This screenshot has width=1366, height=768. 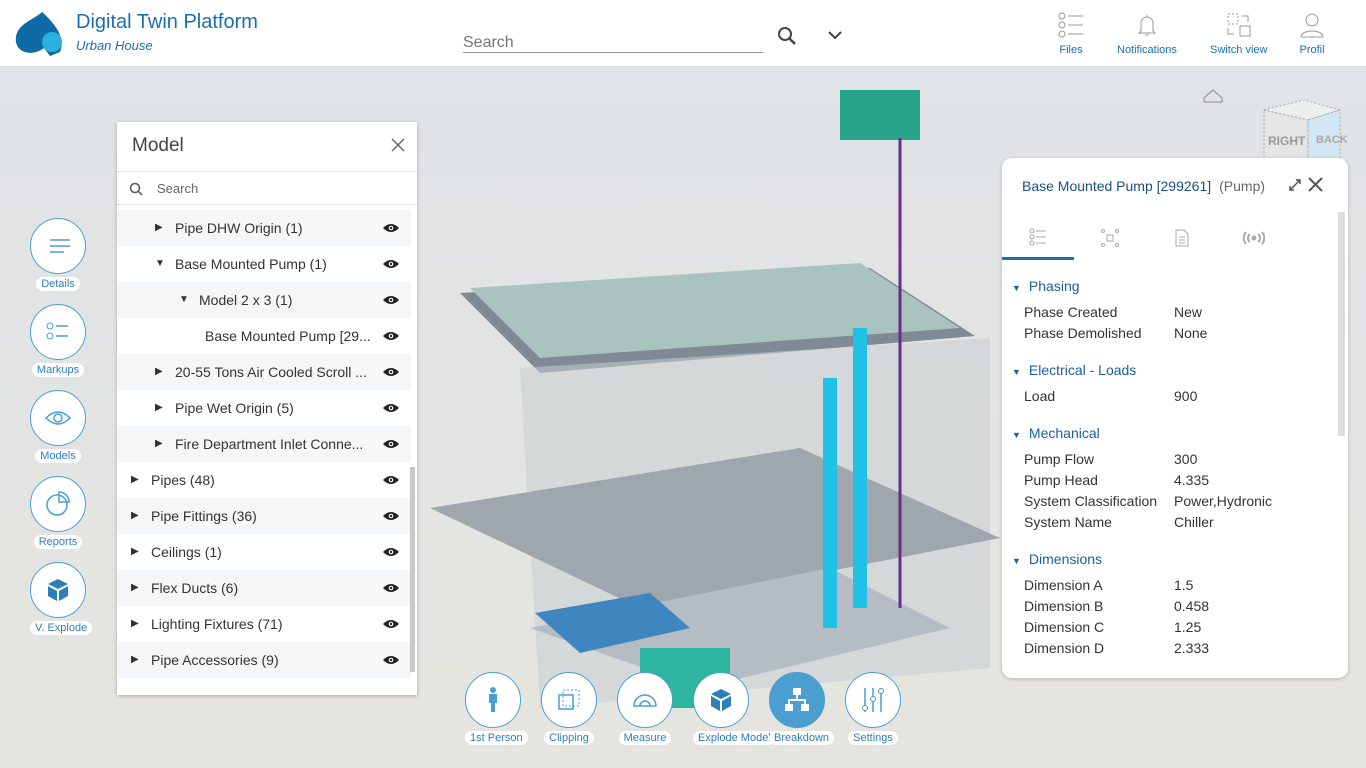 I want to click on project-name: Urban House, so click(x=114, y=45).